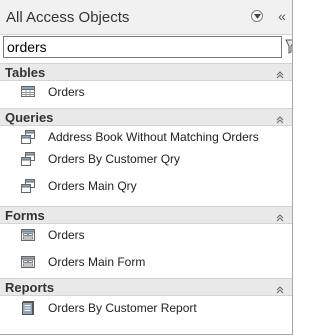  What do you see at coordinates (28, 92) in the screenshot?
I see `table-icon` at bounding box center [28, 92].